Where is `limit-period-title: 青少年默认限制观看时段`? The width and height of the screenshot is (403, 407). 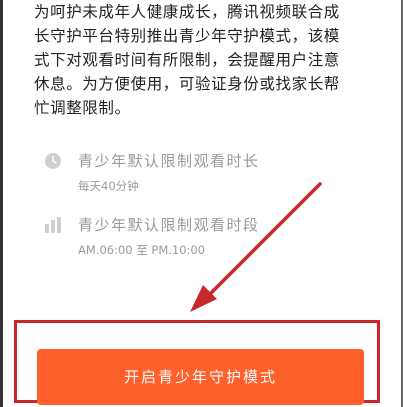 limit-period-title: 青少年默认限制观看时段 is located at coordinates (169, 225).